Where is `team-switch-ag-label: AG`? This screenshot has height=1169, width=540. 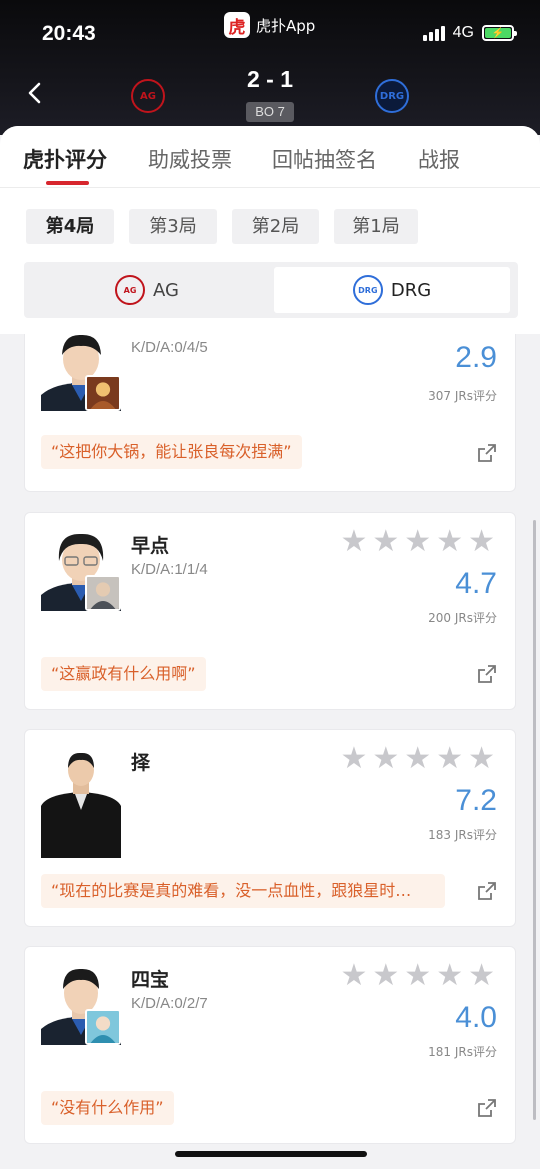 team-switch-ag-label: AG is located at coordinates (166, 290).